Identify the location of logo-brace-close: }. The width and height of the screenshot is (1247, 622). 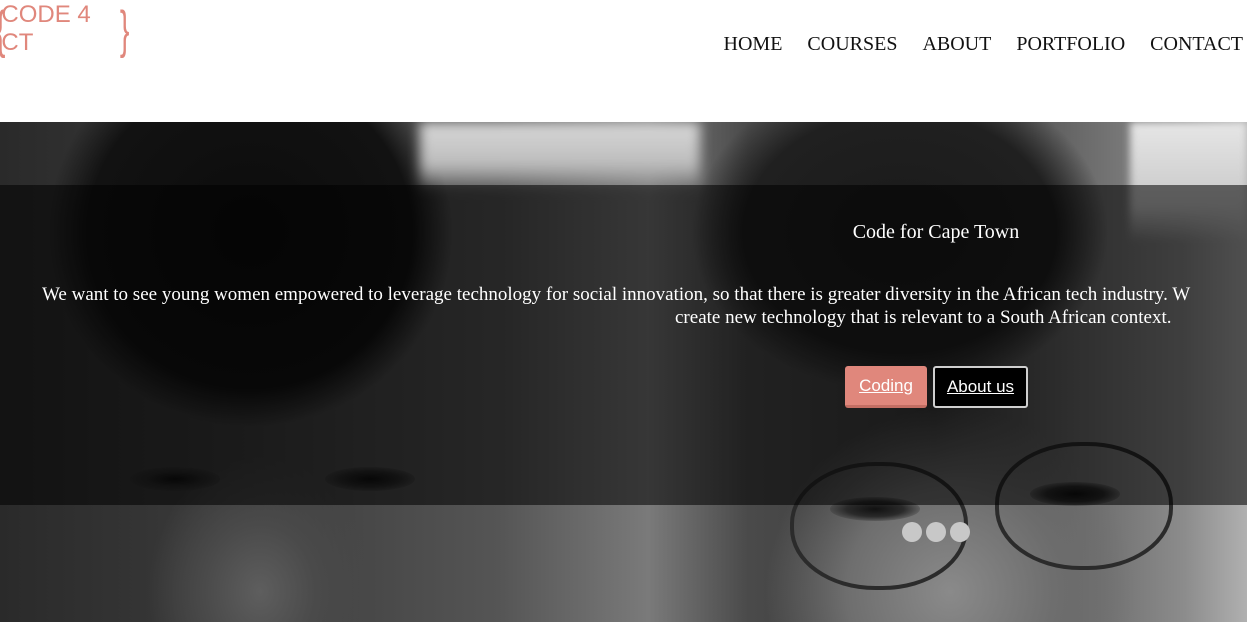
(124, 30).